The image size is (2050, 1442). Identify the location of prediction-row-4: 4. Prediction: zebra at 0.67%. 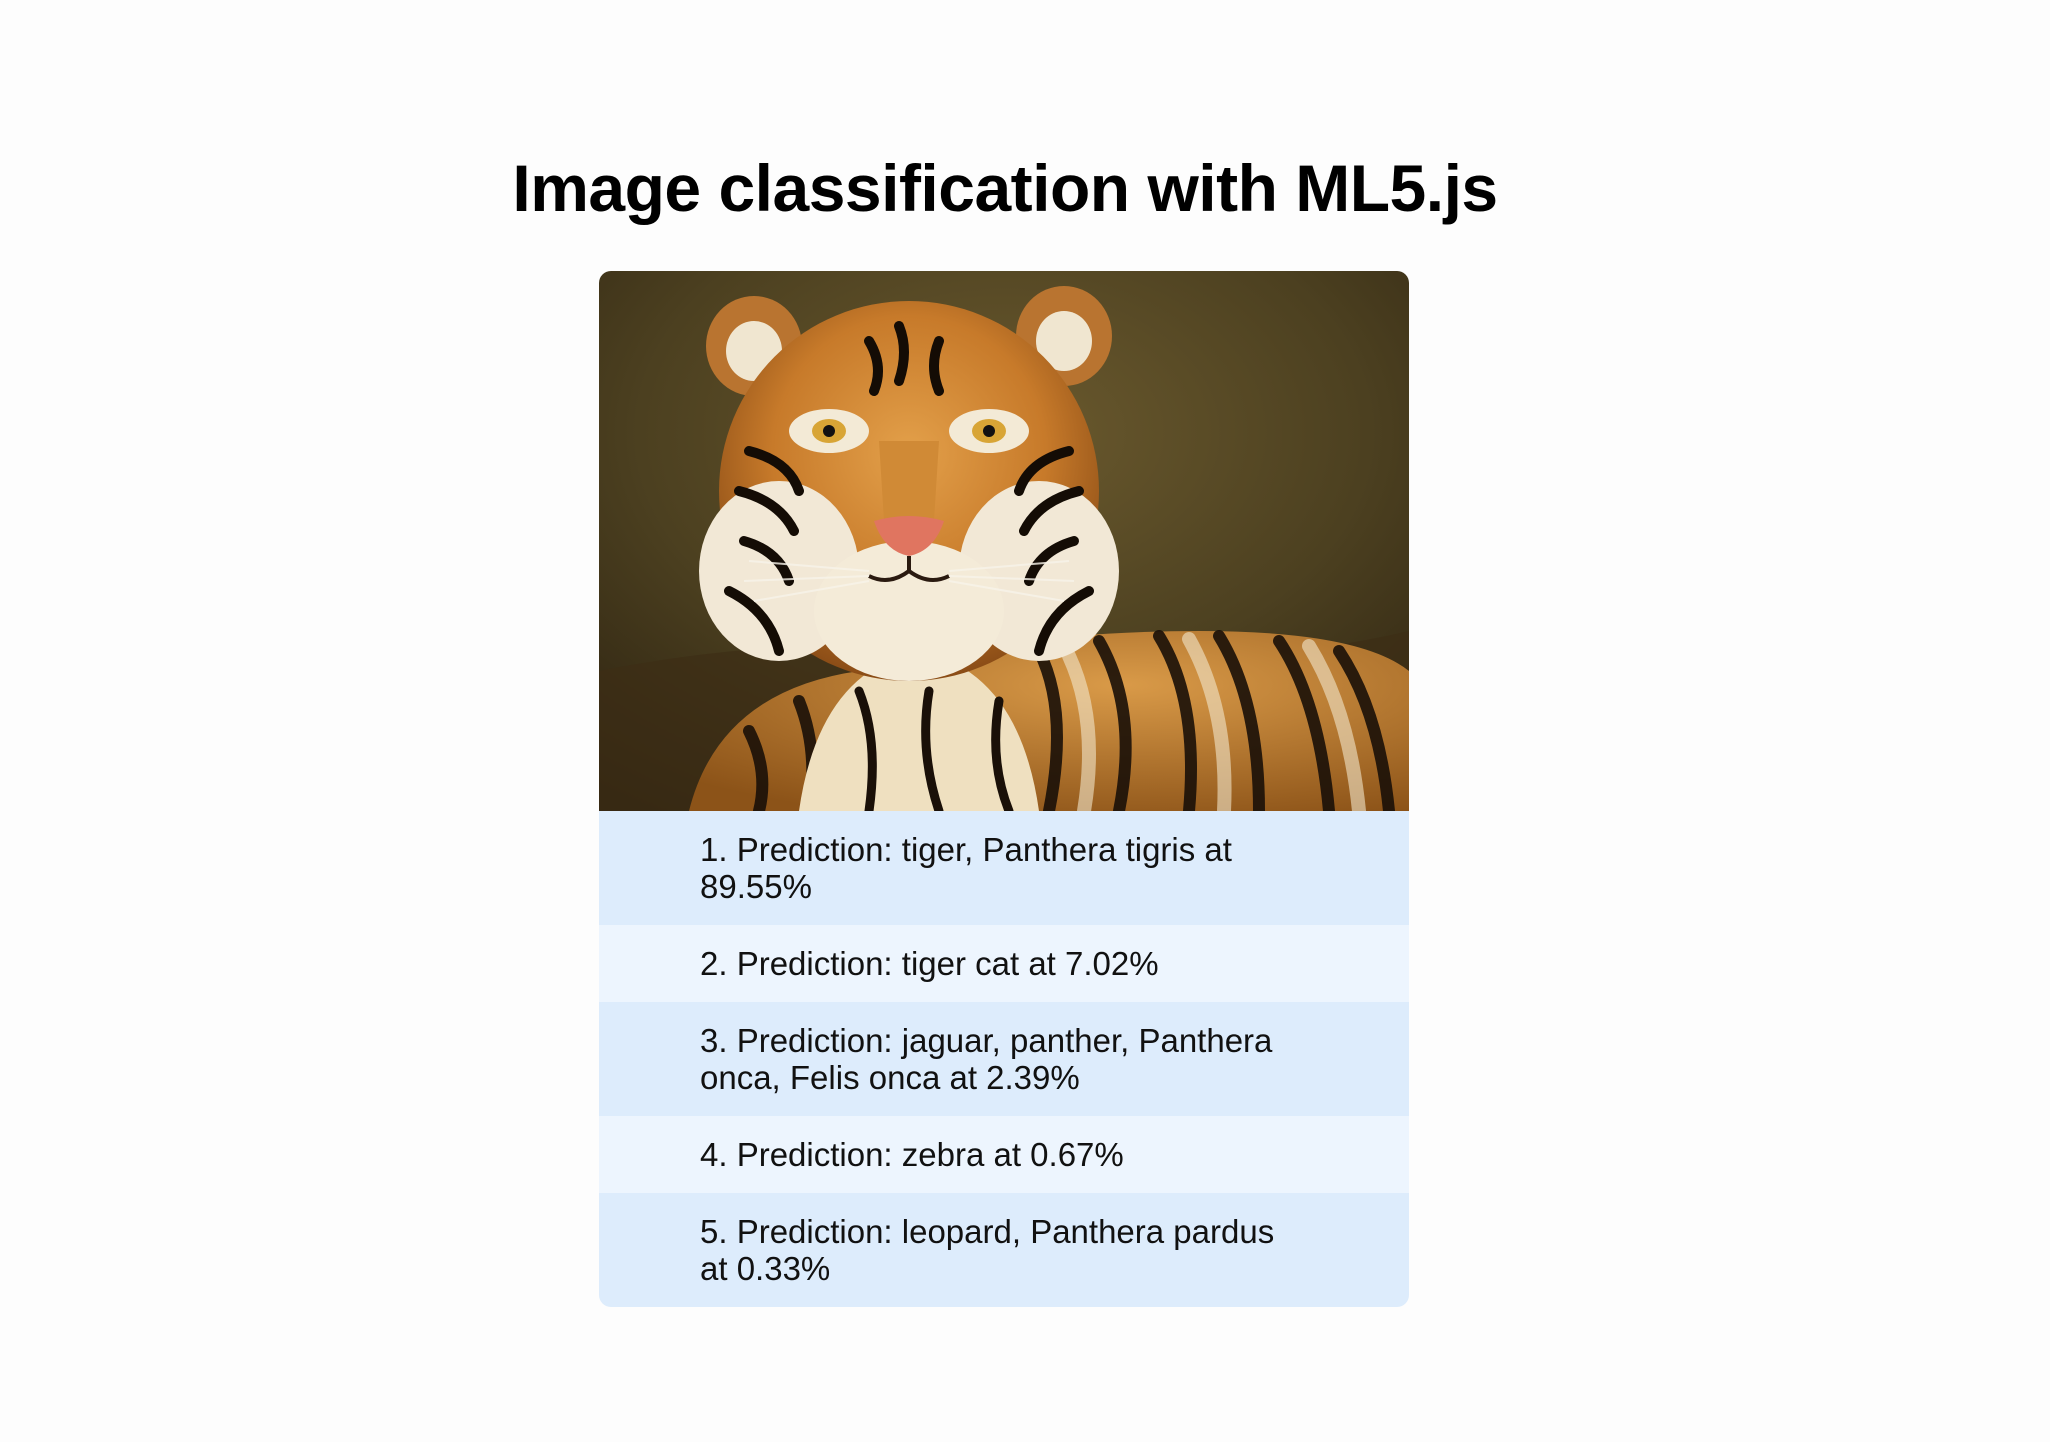
(1004, 1154).